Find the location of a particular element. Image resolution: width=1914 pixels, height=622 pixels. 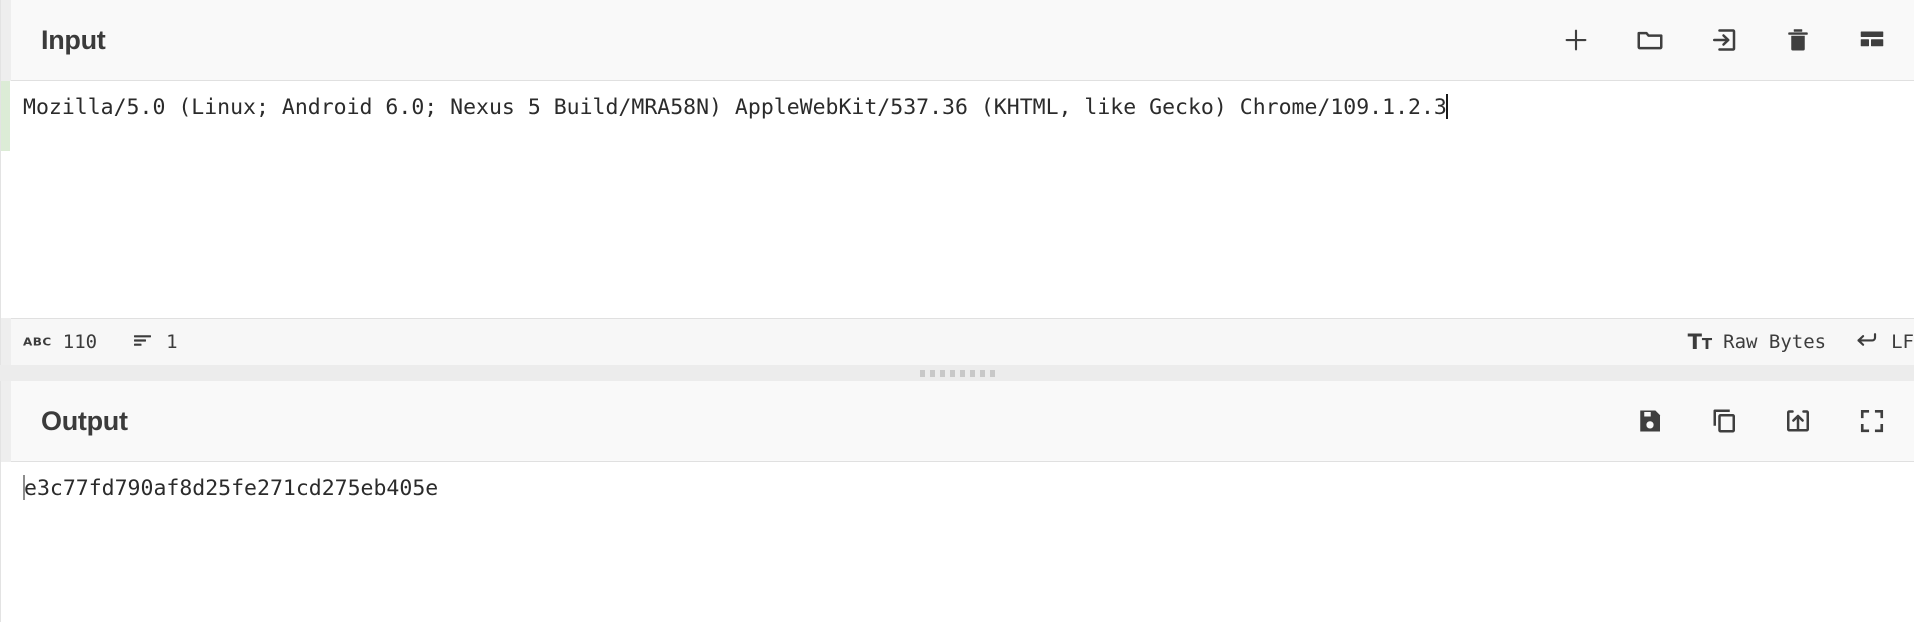

output-panel-title: Output is located at coordinates (84, 420).